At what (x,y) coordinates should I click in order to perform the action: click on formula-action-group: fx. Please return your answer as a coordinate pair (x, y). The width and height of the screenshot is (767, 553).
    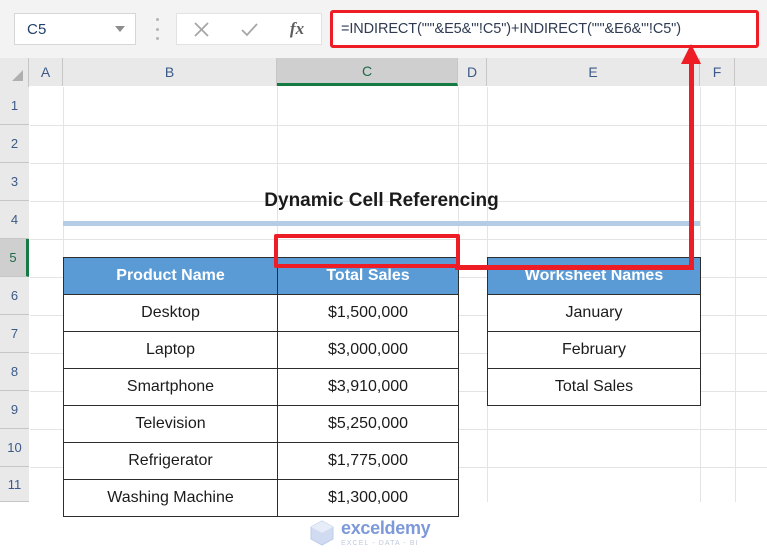
    Looking at the image, I should click on (249, 29).